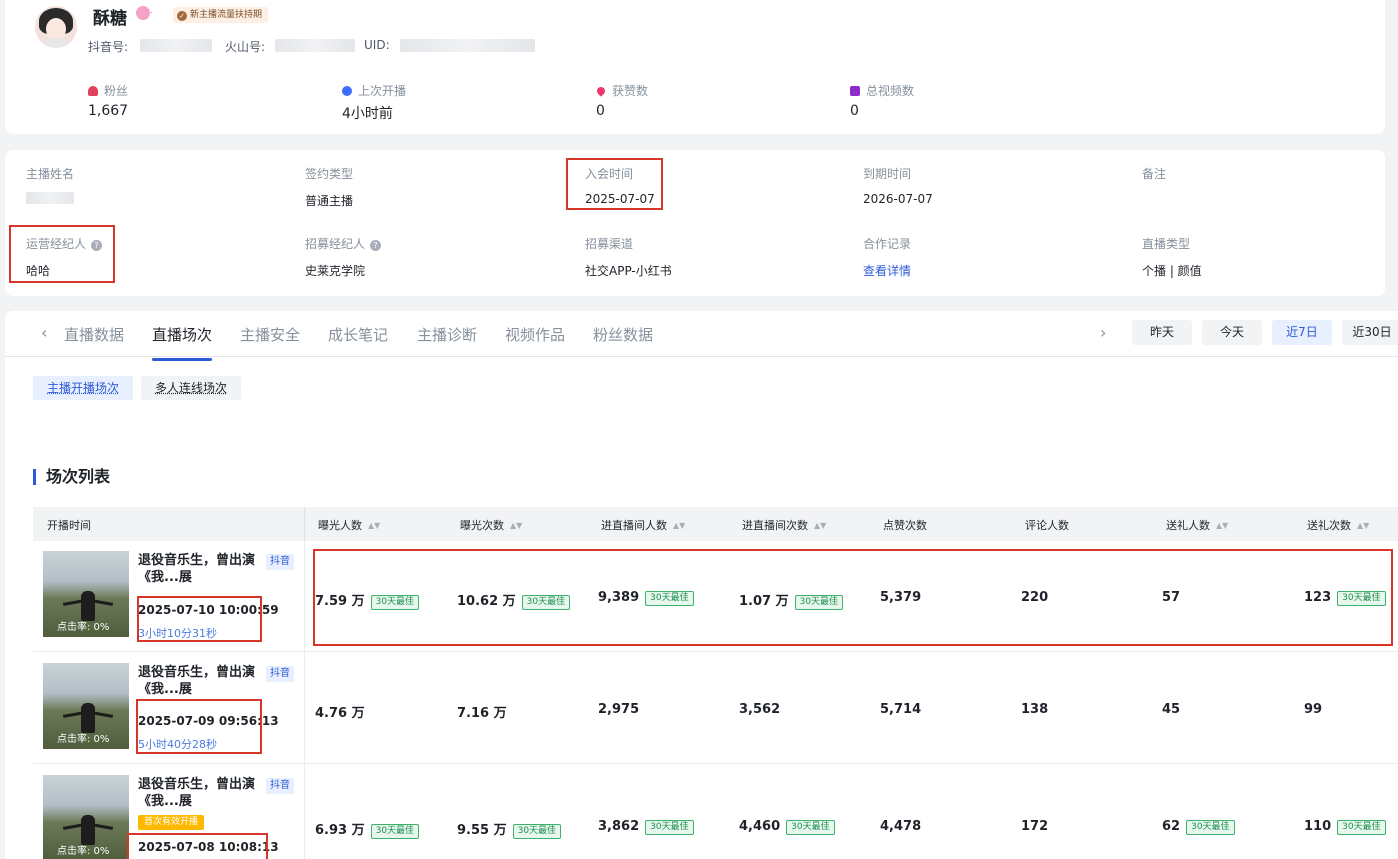 This screenshot has height=859, width=1398. I want to click on col-enter-times: 进直播间次数 ▲▼, so click(784, 525).